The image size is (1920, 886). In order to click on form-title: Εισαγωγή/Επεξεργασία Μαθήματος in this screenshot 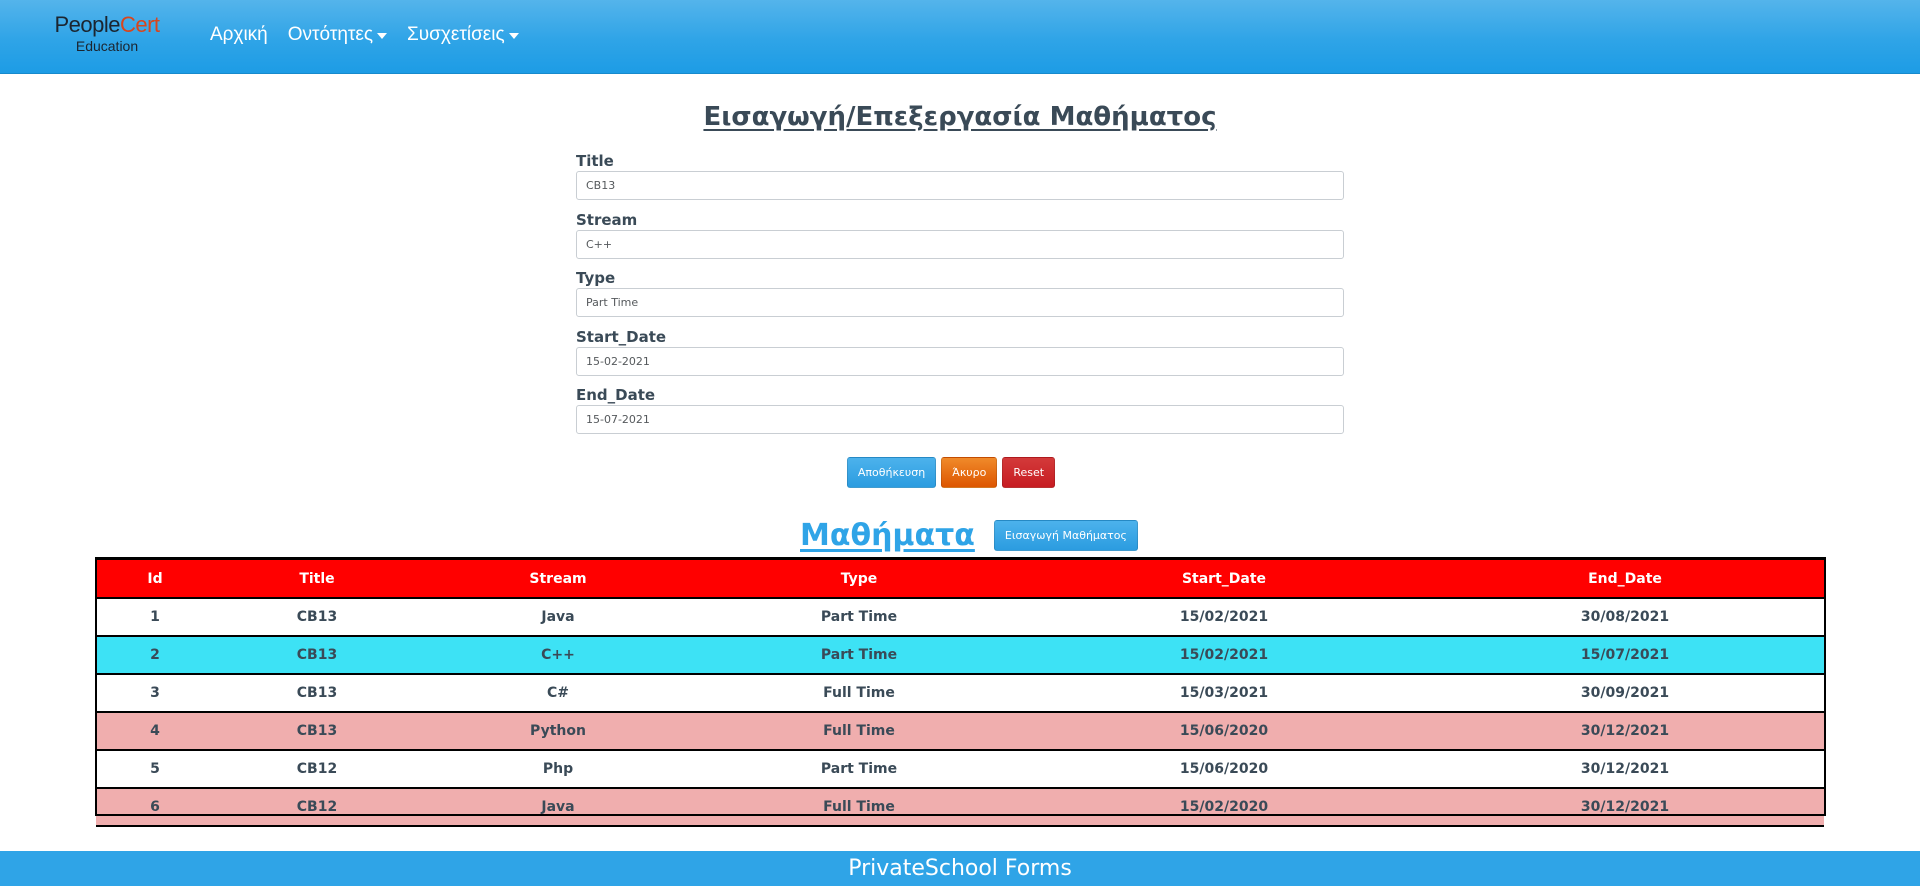, I will do `click(960, 117)`.